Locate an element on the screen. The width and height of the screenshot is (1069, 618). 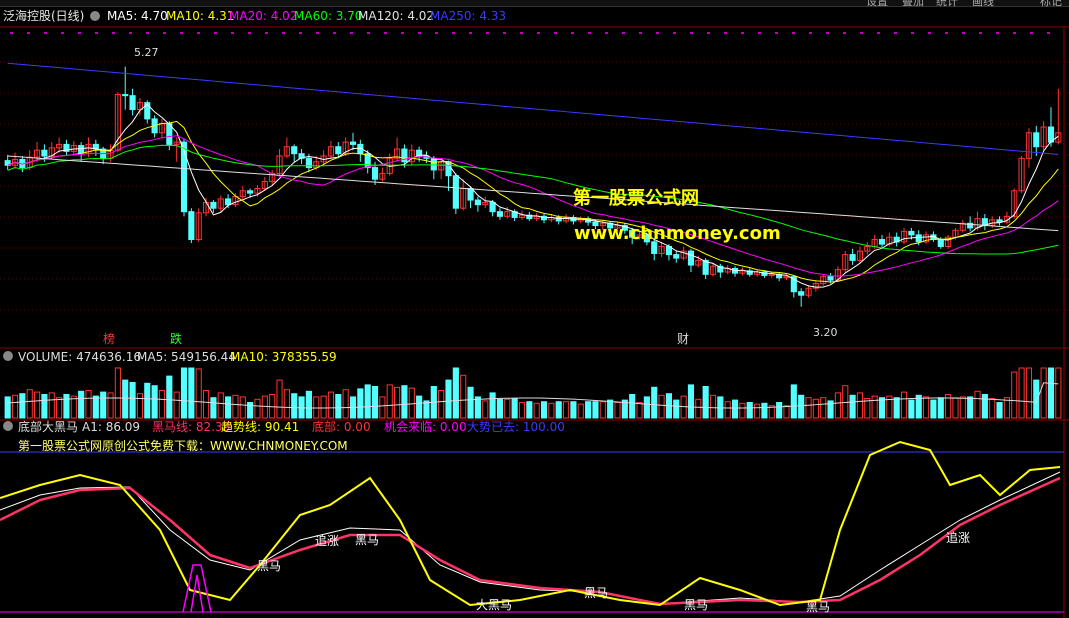
signal-label: 追涨 is located at coordinates (958, 537).